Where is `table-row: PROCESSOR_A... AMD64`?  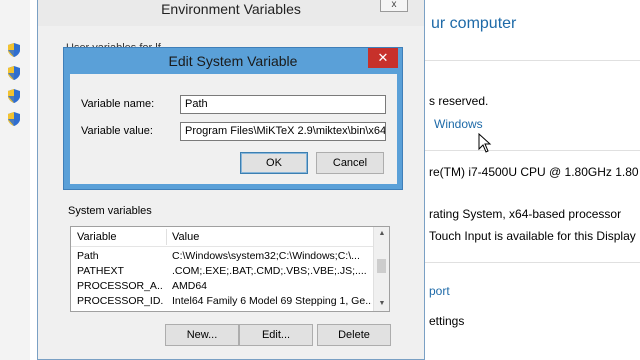
table-row: PROCESSOR_A... AMD64 is located at coordinates (222, 286).